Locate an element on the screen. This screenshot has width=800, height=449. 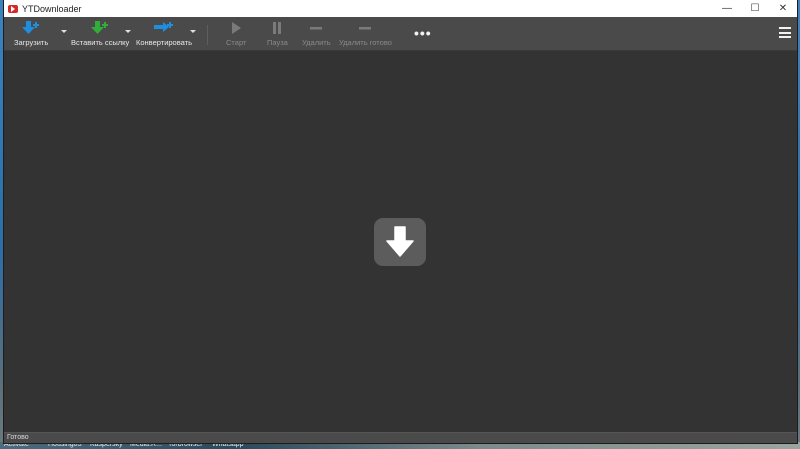
hamburger-menu-icon is located at coordinates (785, 32).